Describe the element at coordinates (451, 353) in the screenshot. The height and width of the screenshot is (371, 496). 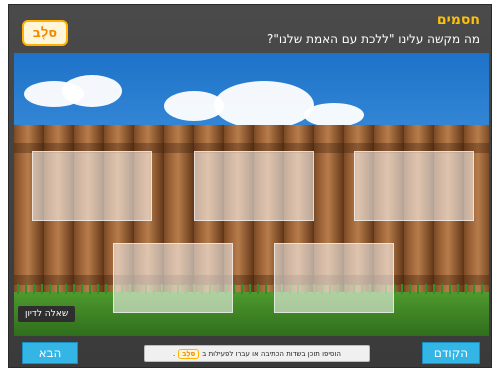
I see `previous-button: הקודם` at that location.